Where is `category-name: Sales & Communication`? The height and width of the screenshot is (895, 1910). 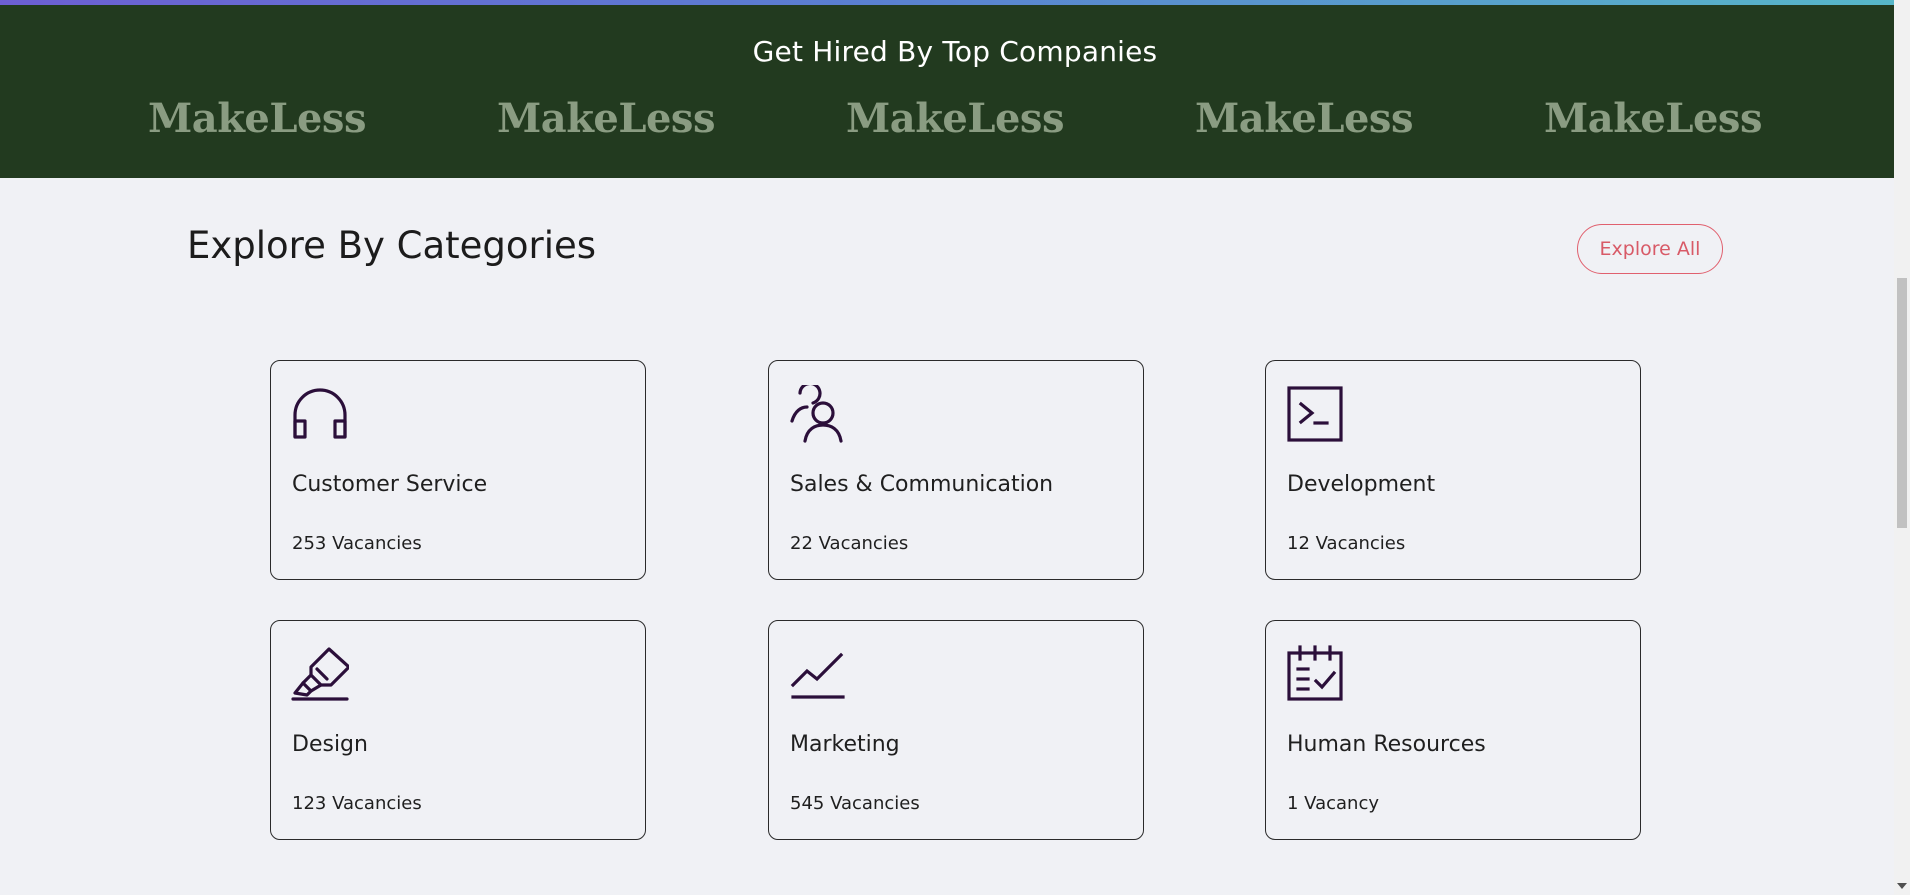
category-name: Sales & Communication is located at coordinates (922, 484).